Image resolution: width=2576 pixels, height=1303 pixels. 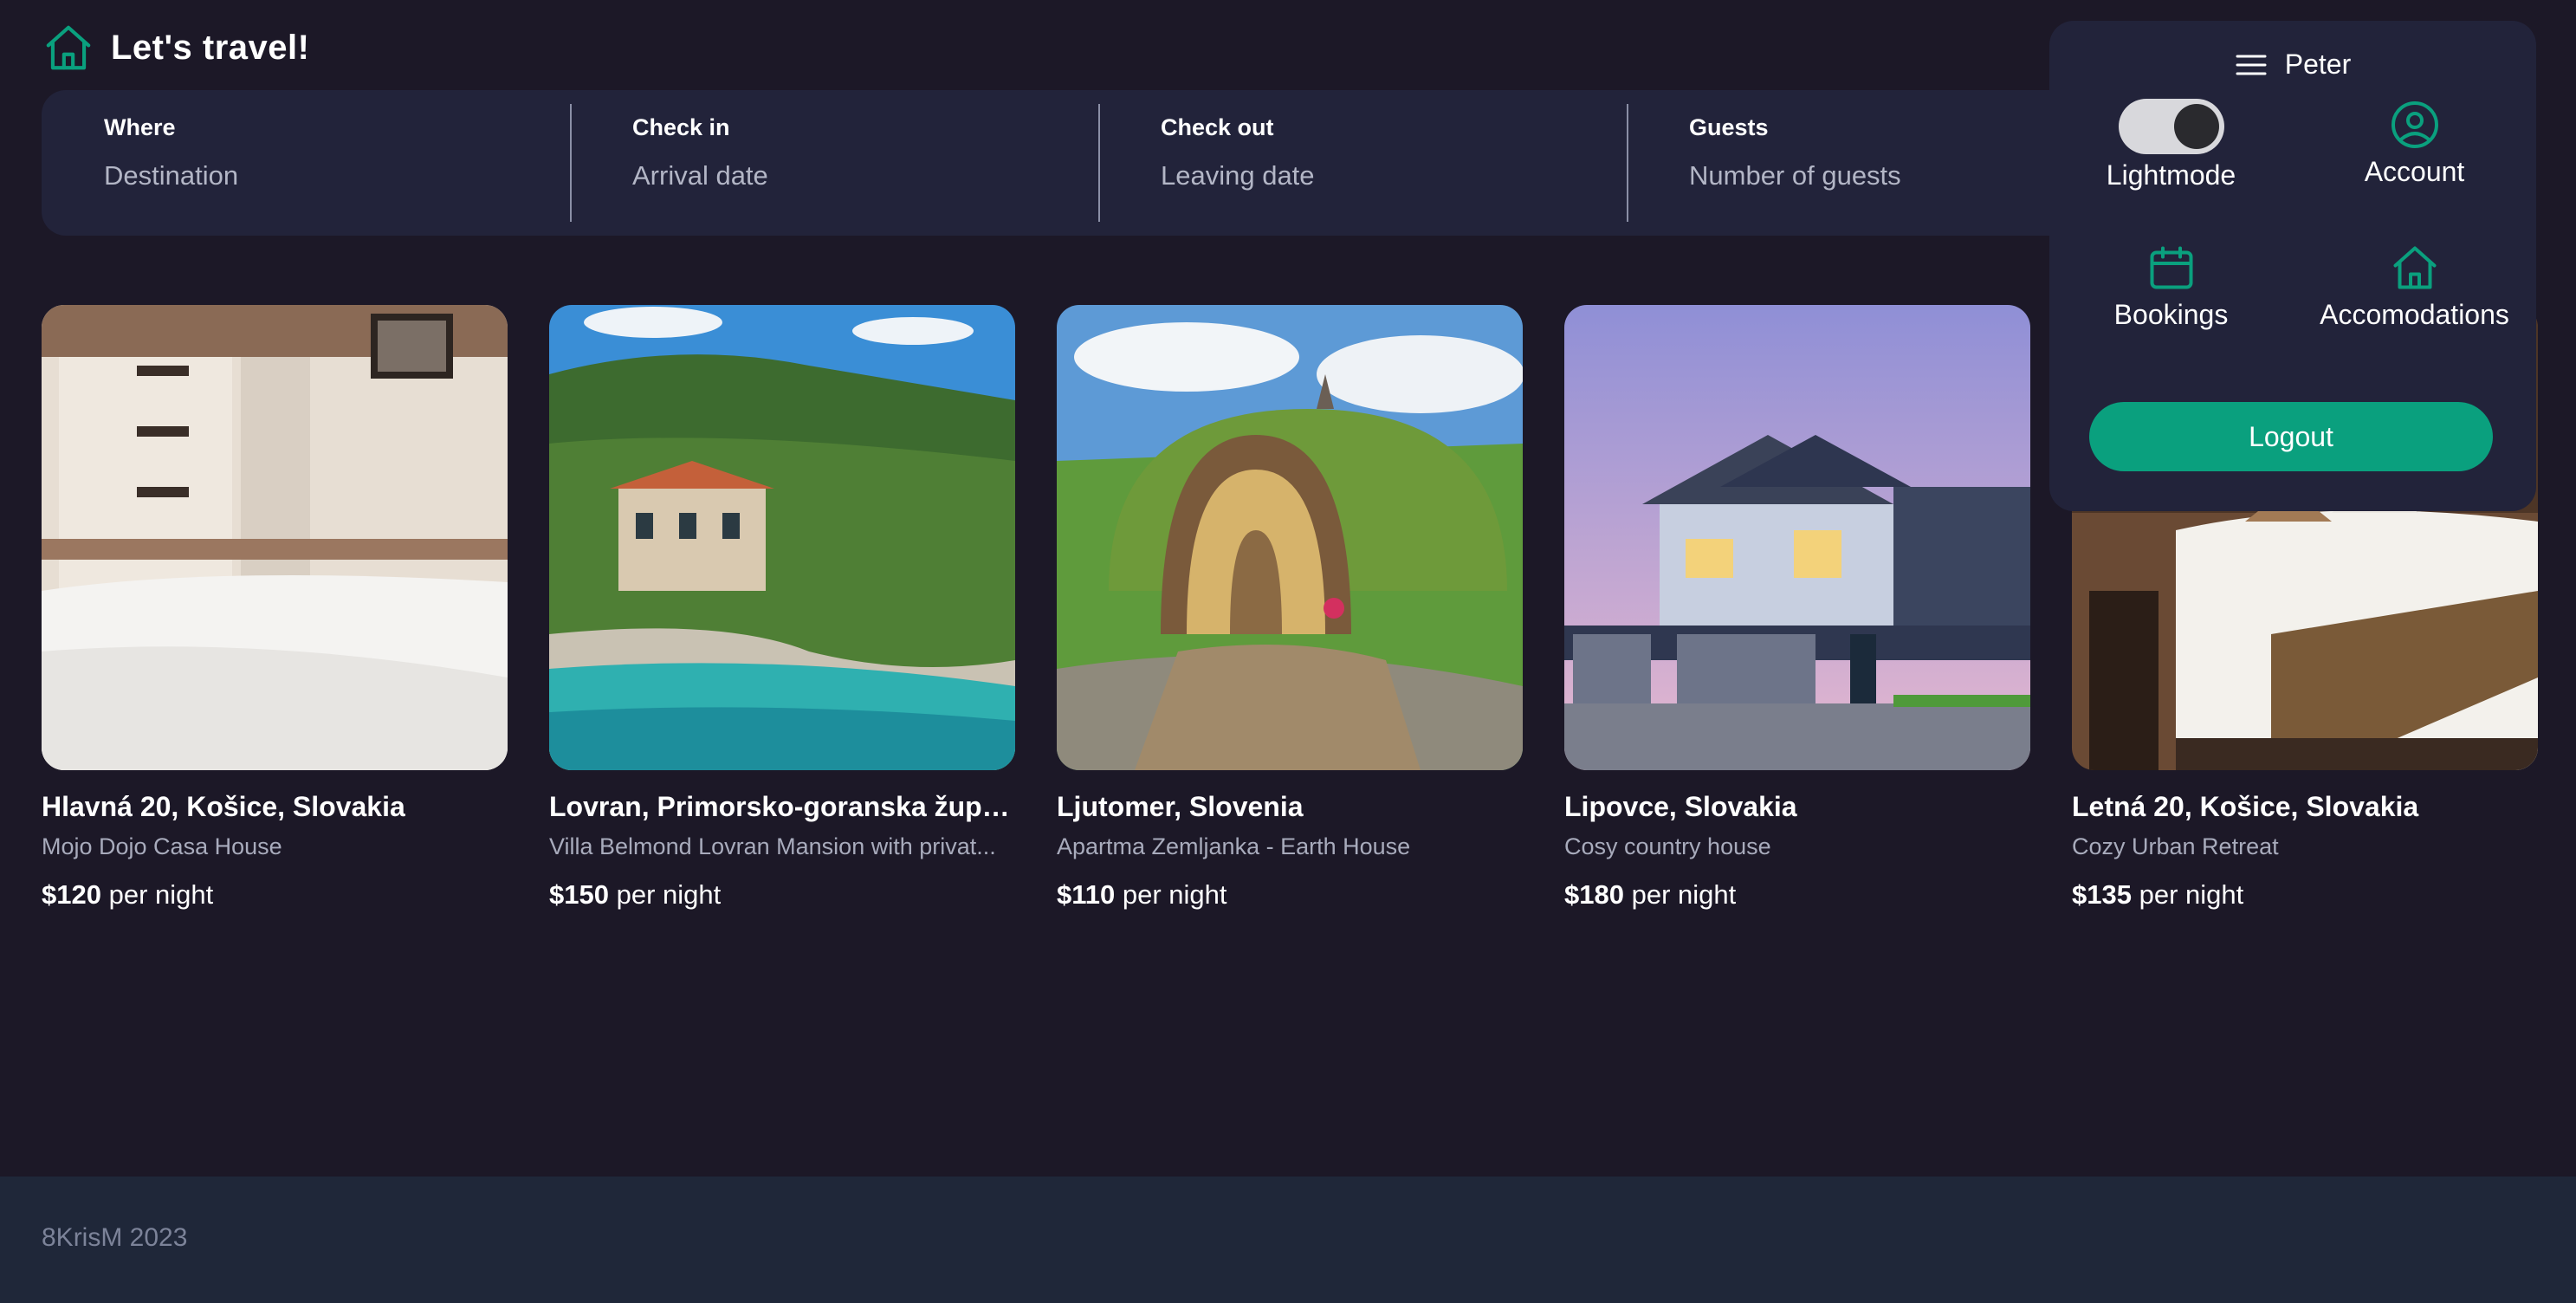 What do you see at coordinates (1290, 895) in the screenshot?
I see `listing-price: $110 per night` at bounding box center [1290, 895].